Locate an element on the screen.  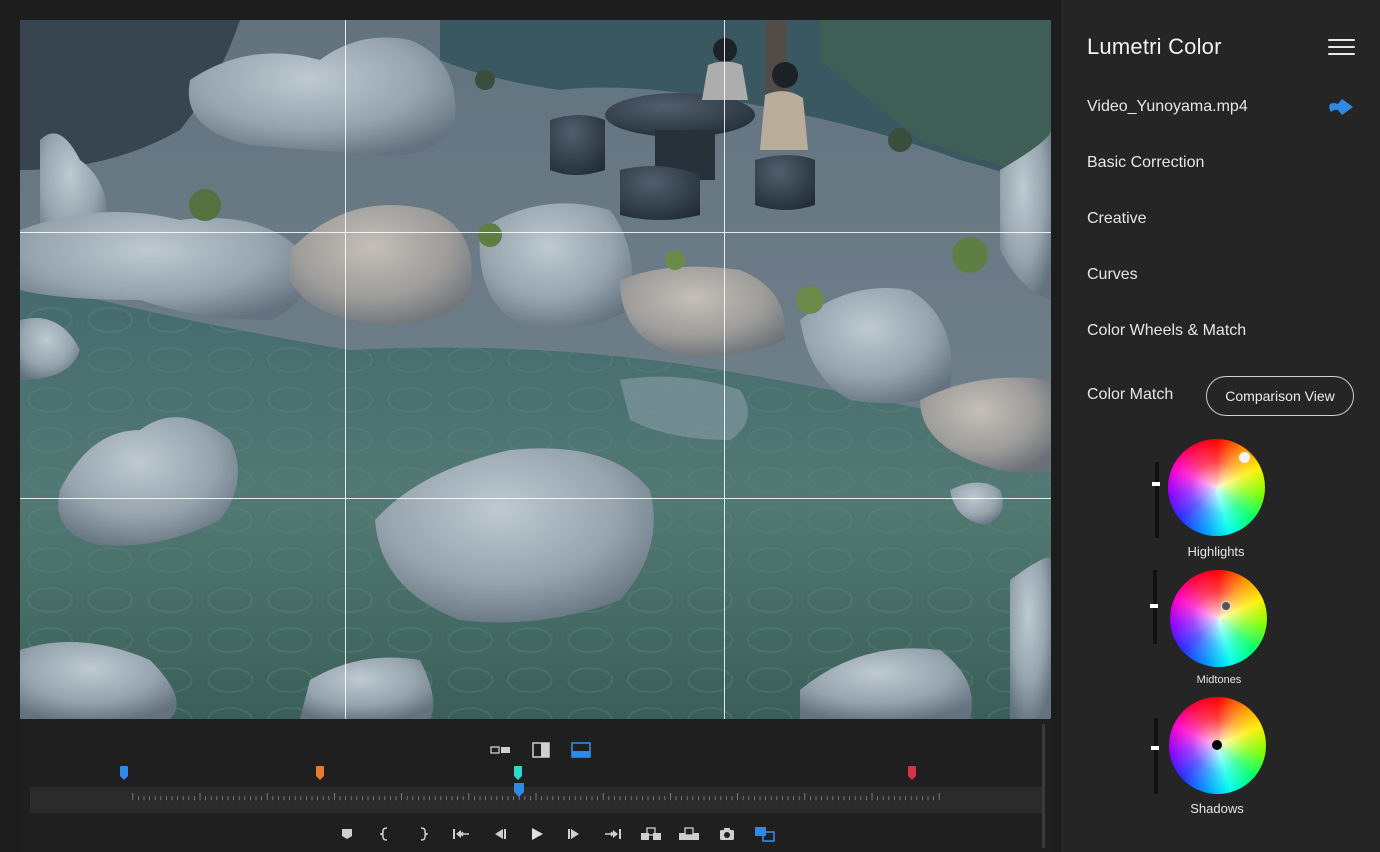
step-forward-icon is located at coordinates (575, 834).